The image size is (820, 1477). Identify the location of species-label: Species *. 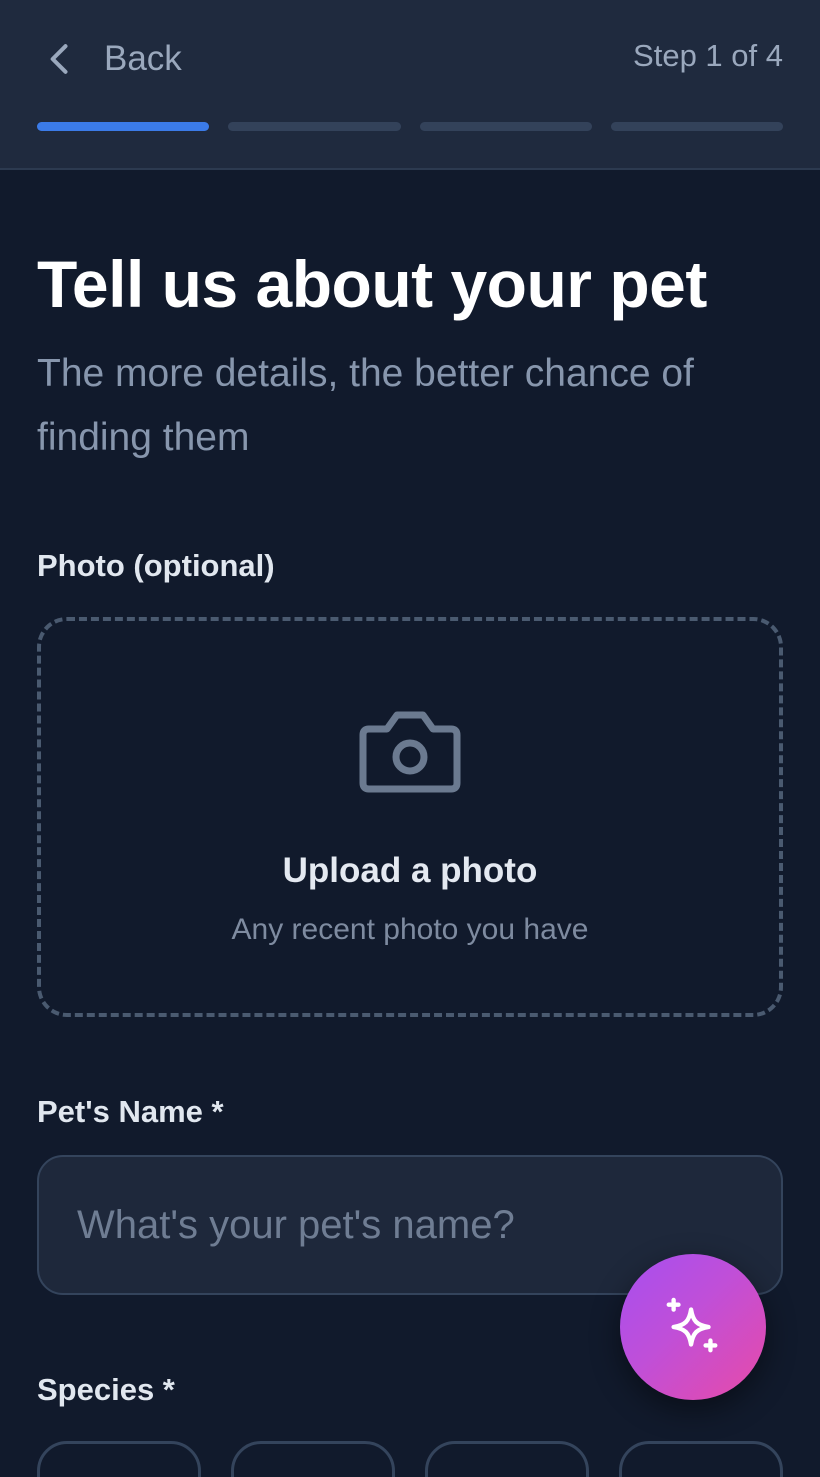
(106, 1389).